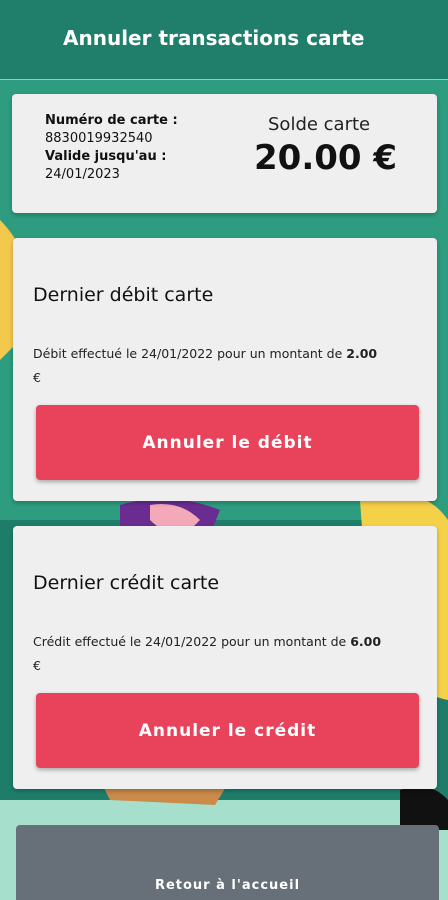 The height and width of the screenshot is (900, 448). What do you see at coordinates (366, 641) in the screenshot?
I see `credit-amount: 6.00` at bounding box center [366, 641].